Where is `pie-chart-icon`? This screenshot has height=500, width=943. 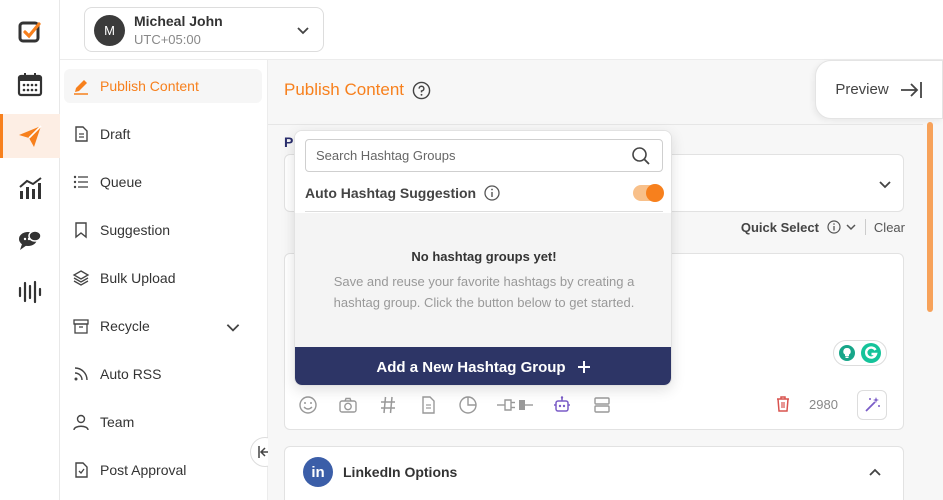 pie-chart-icon is located at coordinates (468, 405).